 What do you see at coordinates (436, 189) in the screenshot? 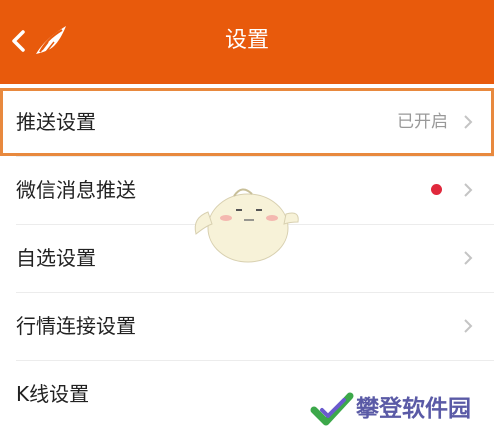
I see `notification-dot` at bounding box center [436, 189].